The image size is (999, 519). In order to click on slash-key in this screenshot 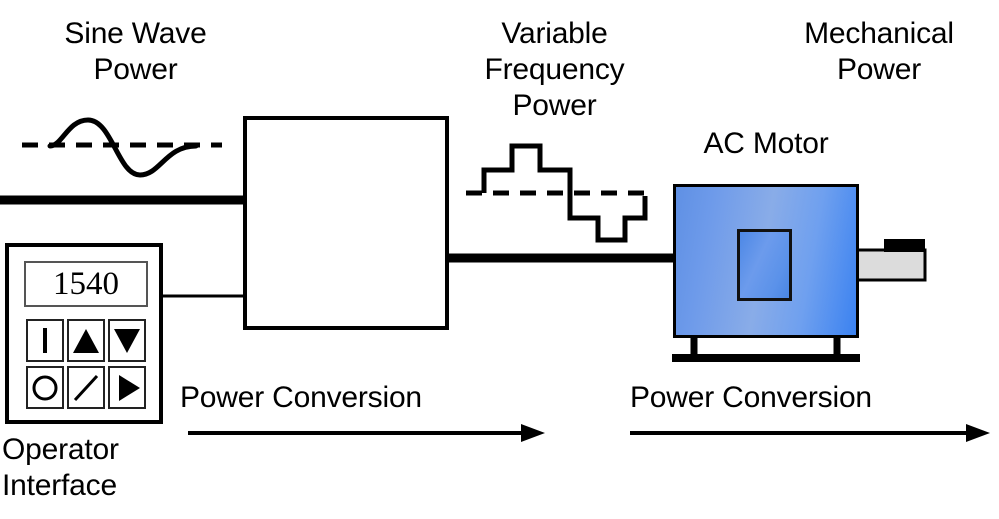, I will do `click(86, 387)`.